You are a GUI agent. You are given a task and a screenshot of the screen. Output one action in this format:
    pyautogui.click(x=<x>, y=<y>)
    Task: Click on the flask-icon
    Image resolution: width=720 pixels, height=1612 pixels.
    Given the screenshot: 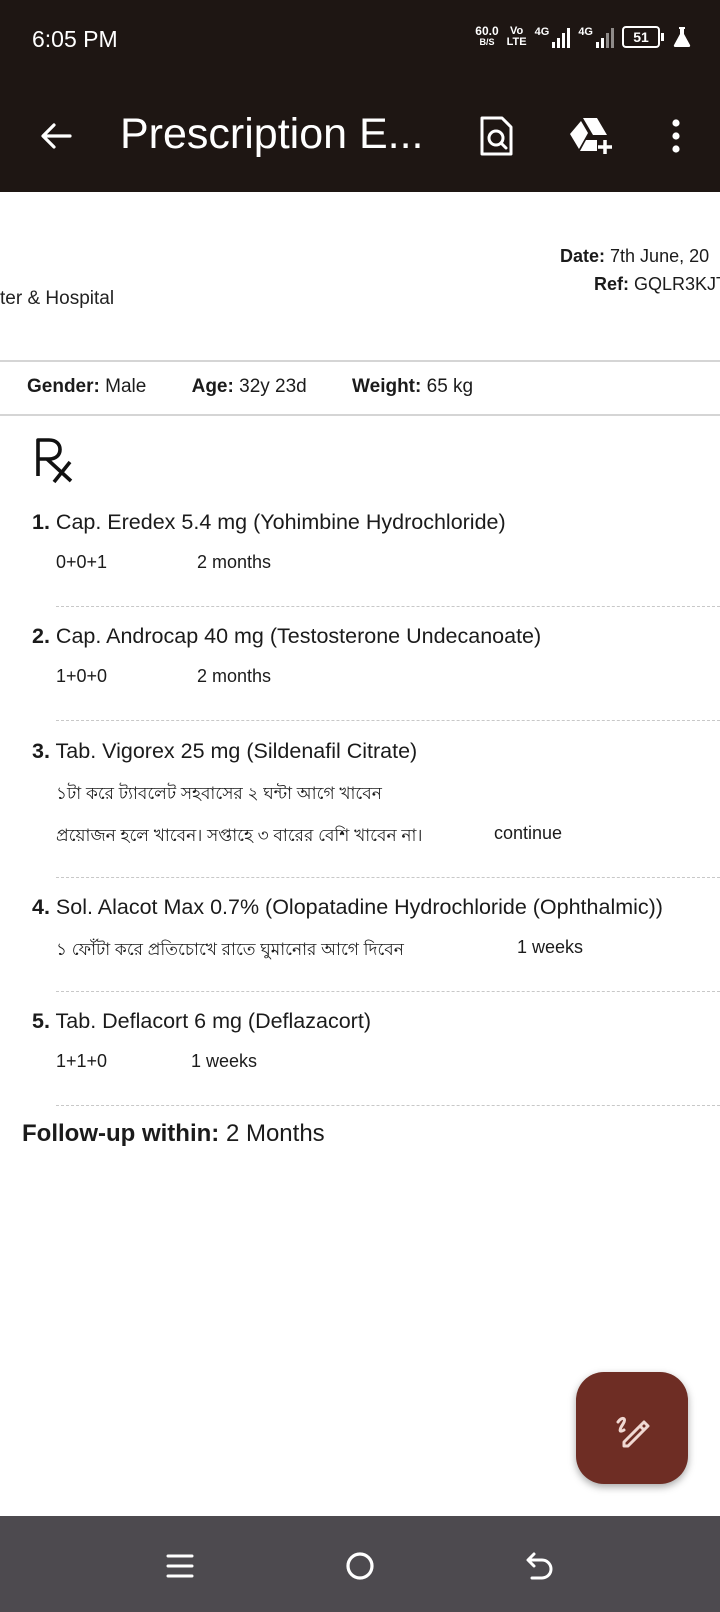 What is the action you would take?
    pyautogui.click(x=682, y=37)
    